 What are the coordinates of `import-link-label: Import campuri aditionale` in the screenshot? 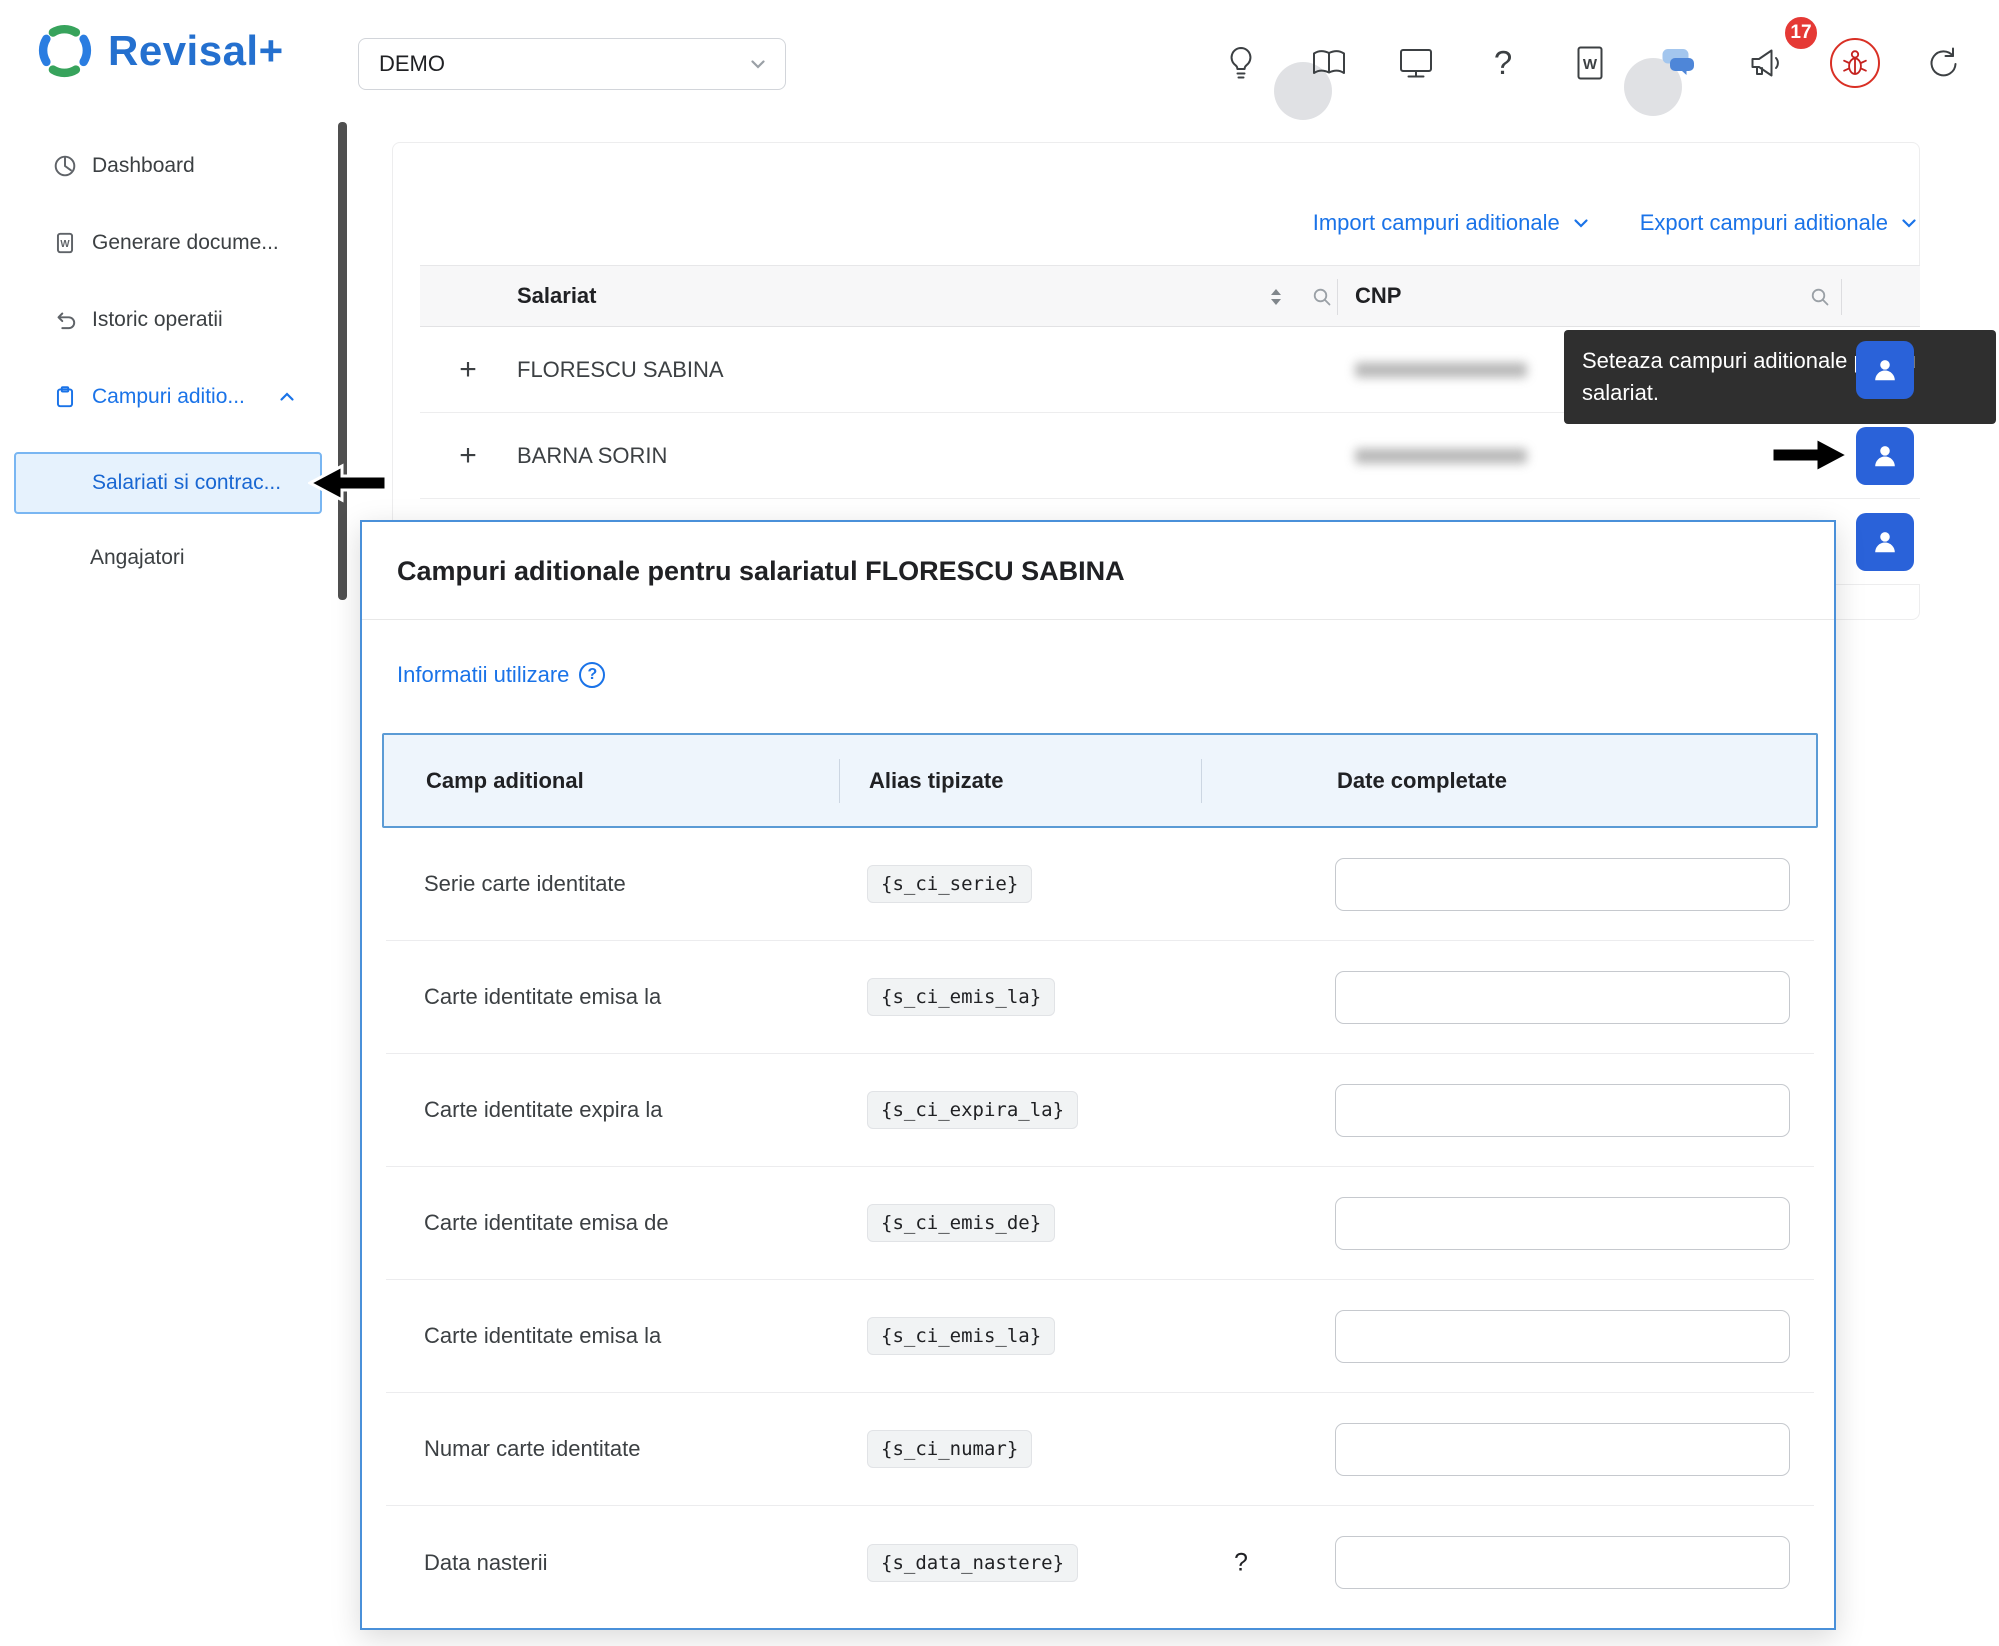 It's located at (1436, 222).